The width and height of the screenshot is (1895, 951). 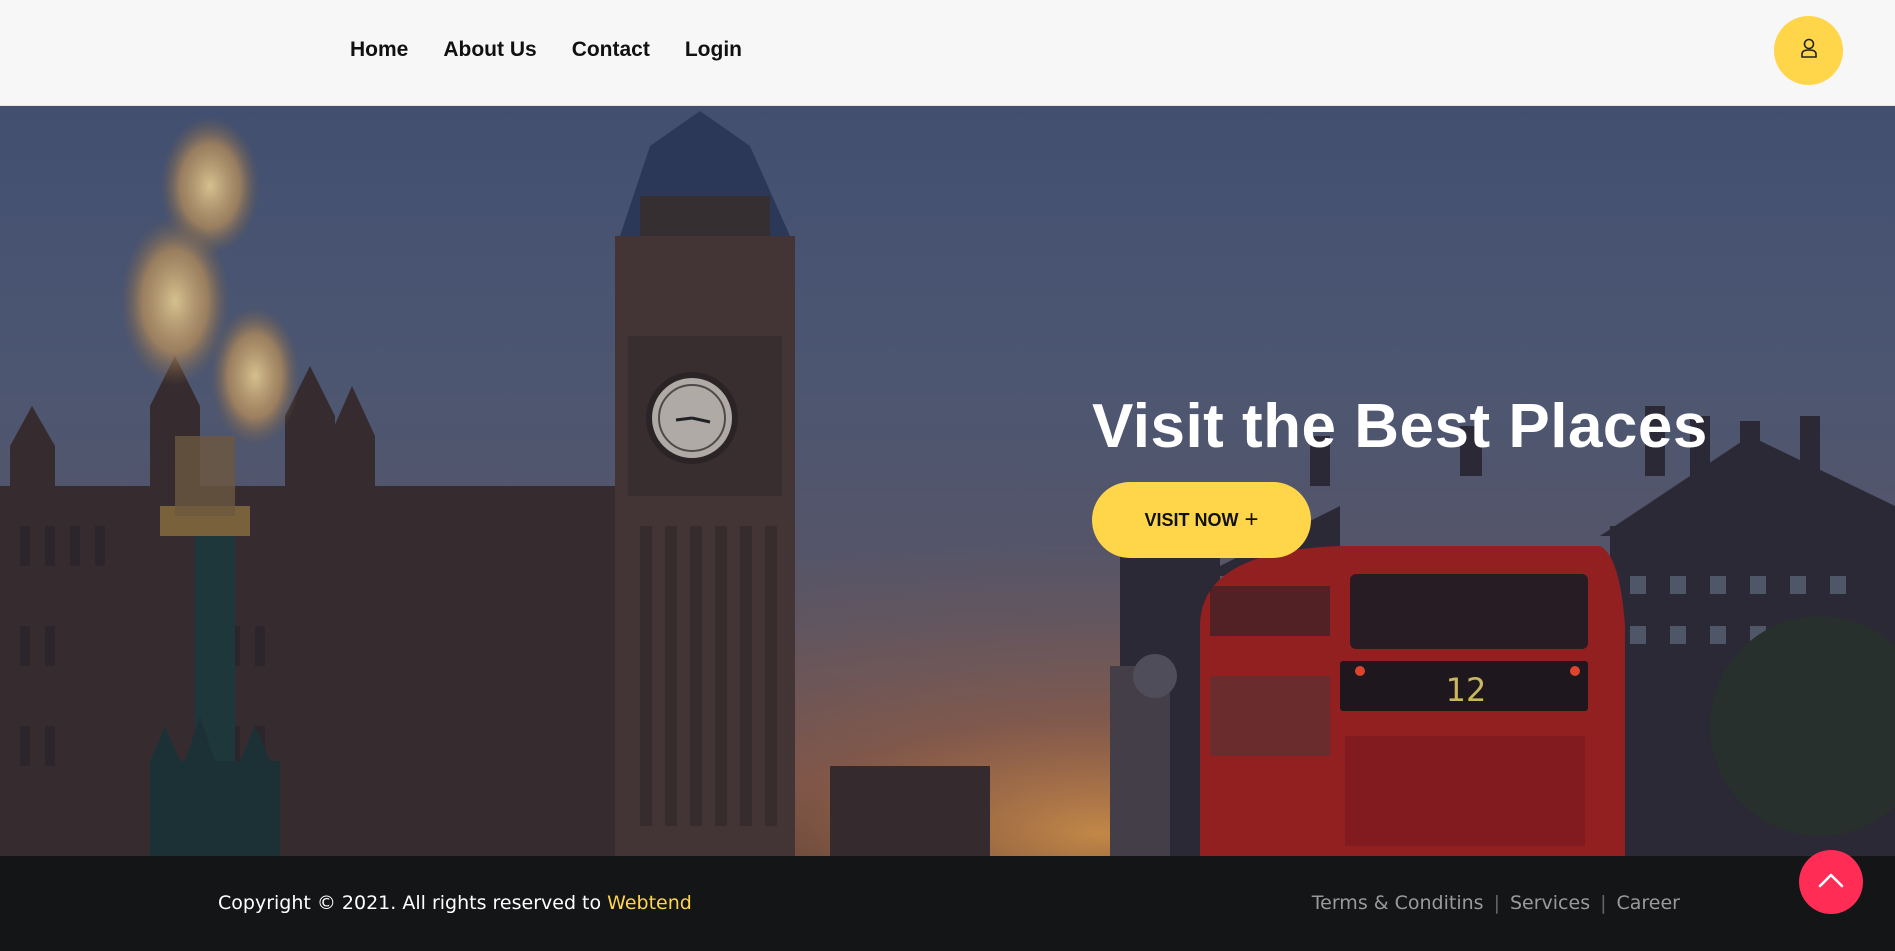 I want to click on hero-title: Visit the Best Places, so click(x=1400, y=426).